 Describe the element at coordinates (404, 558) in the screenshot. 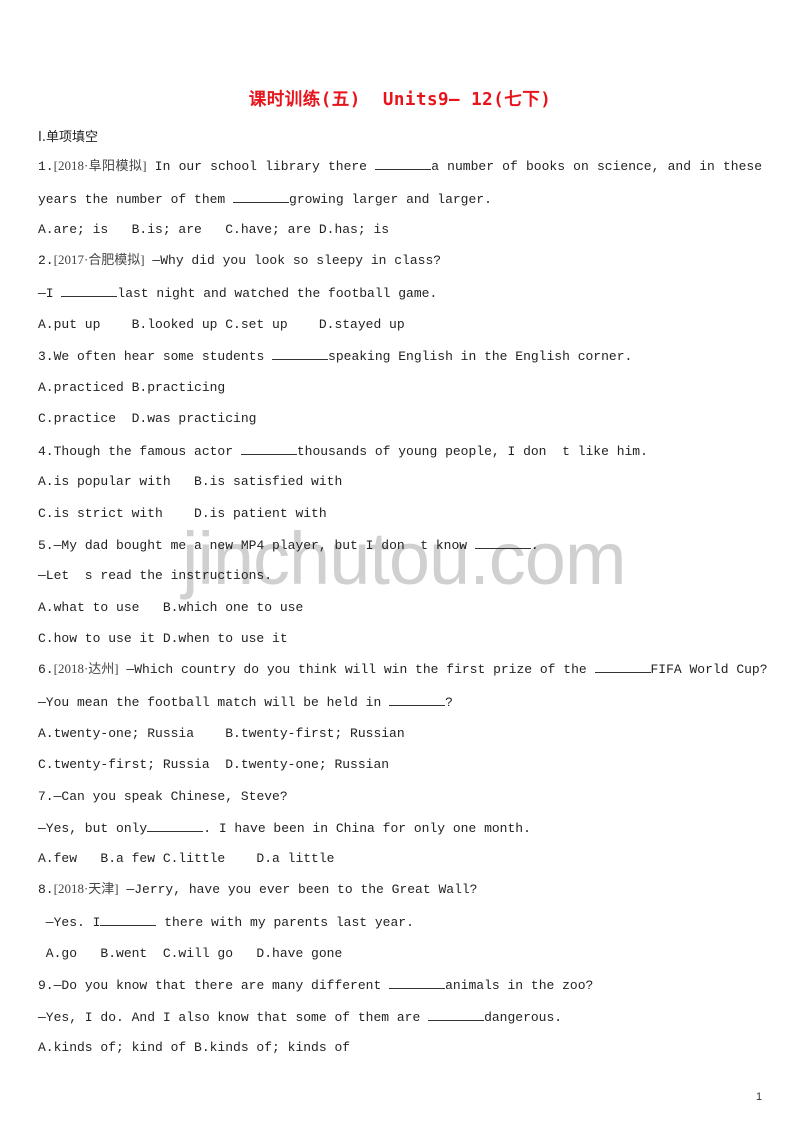

I see `watermark: jinchutou.com` at that location.